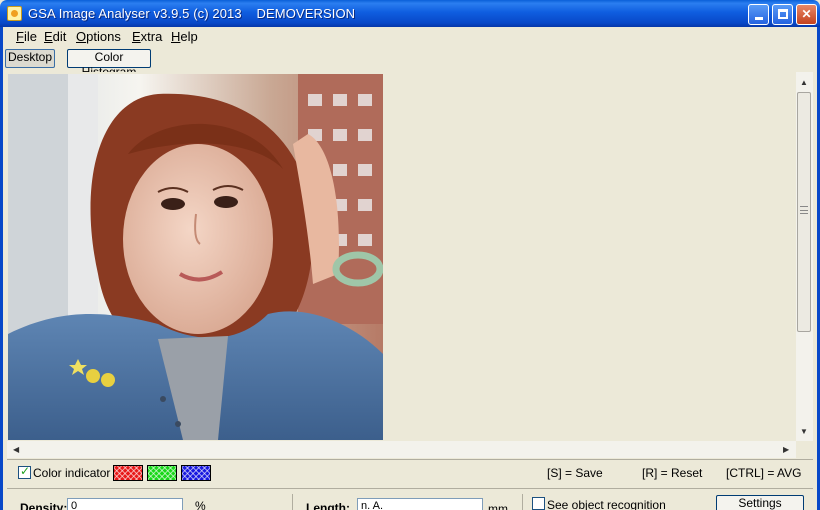 This screenshot has width=820, height=510. Describe the element at coordinates (804, 431) in the screenshot. I see `scroll-down-arrow-icon: ▼` at that location.